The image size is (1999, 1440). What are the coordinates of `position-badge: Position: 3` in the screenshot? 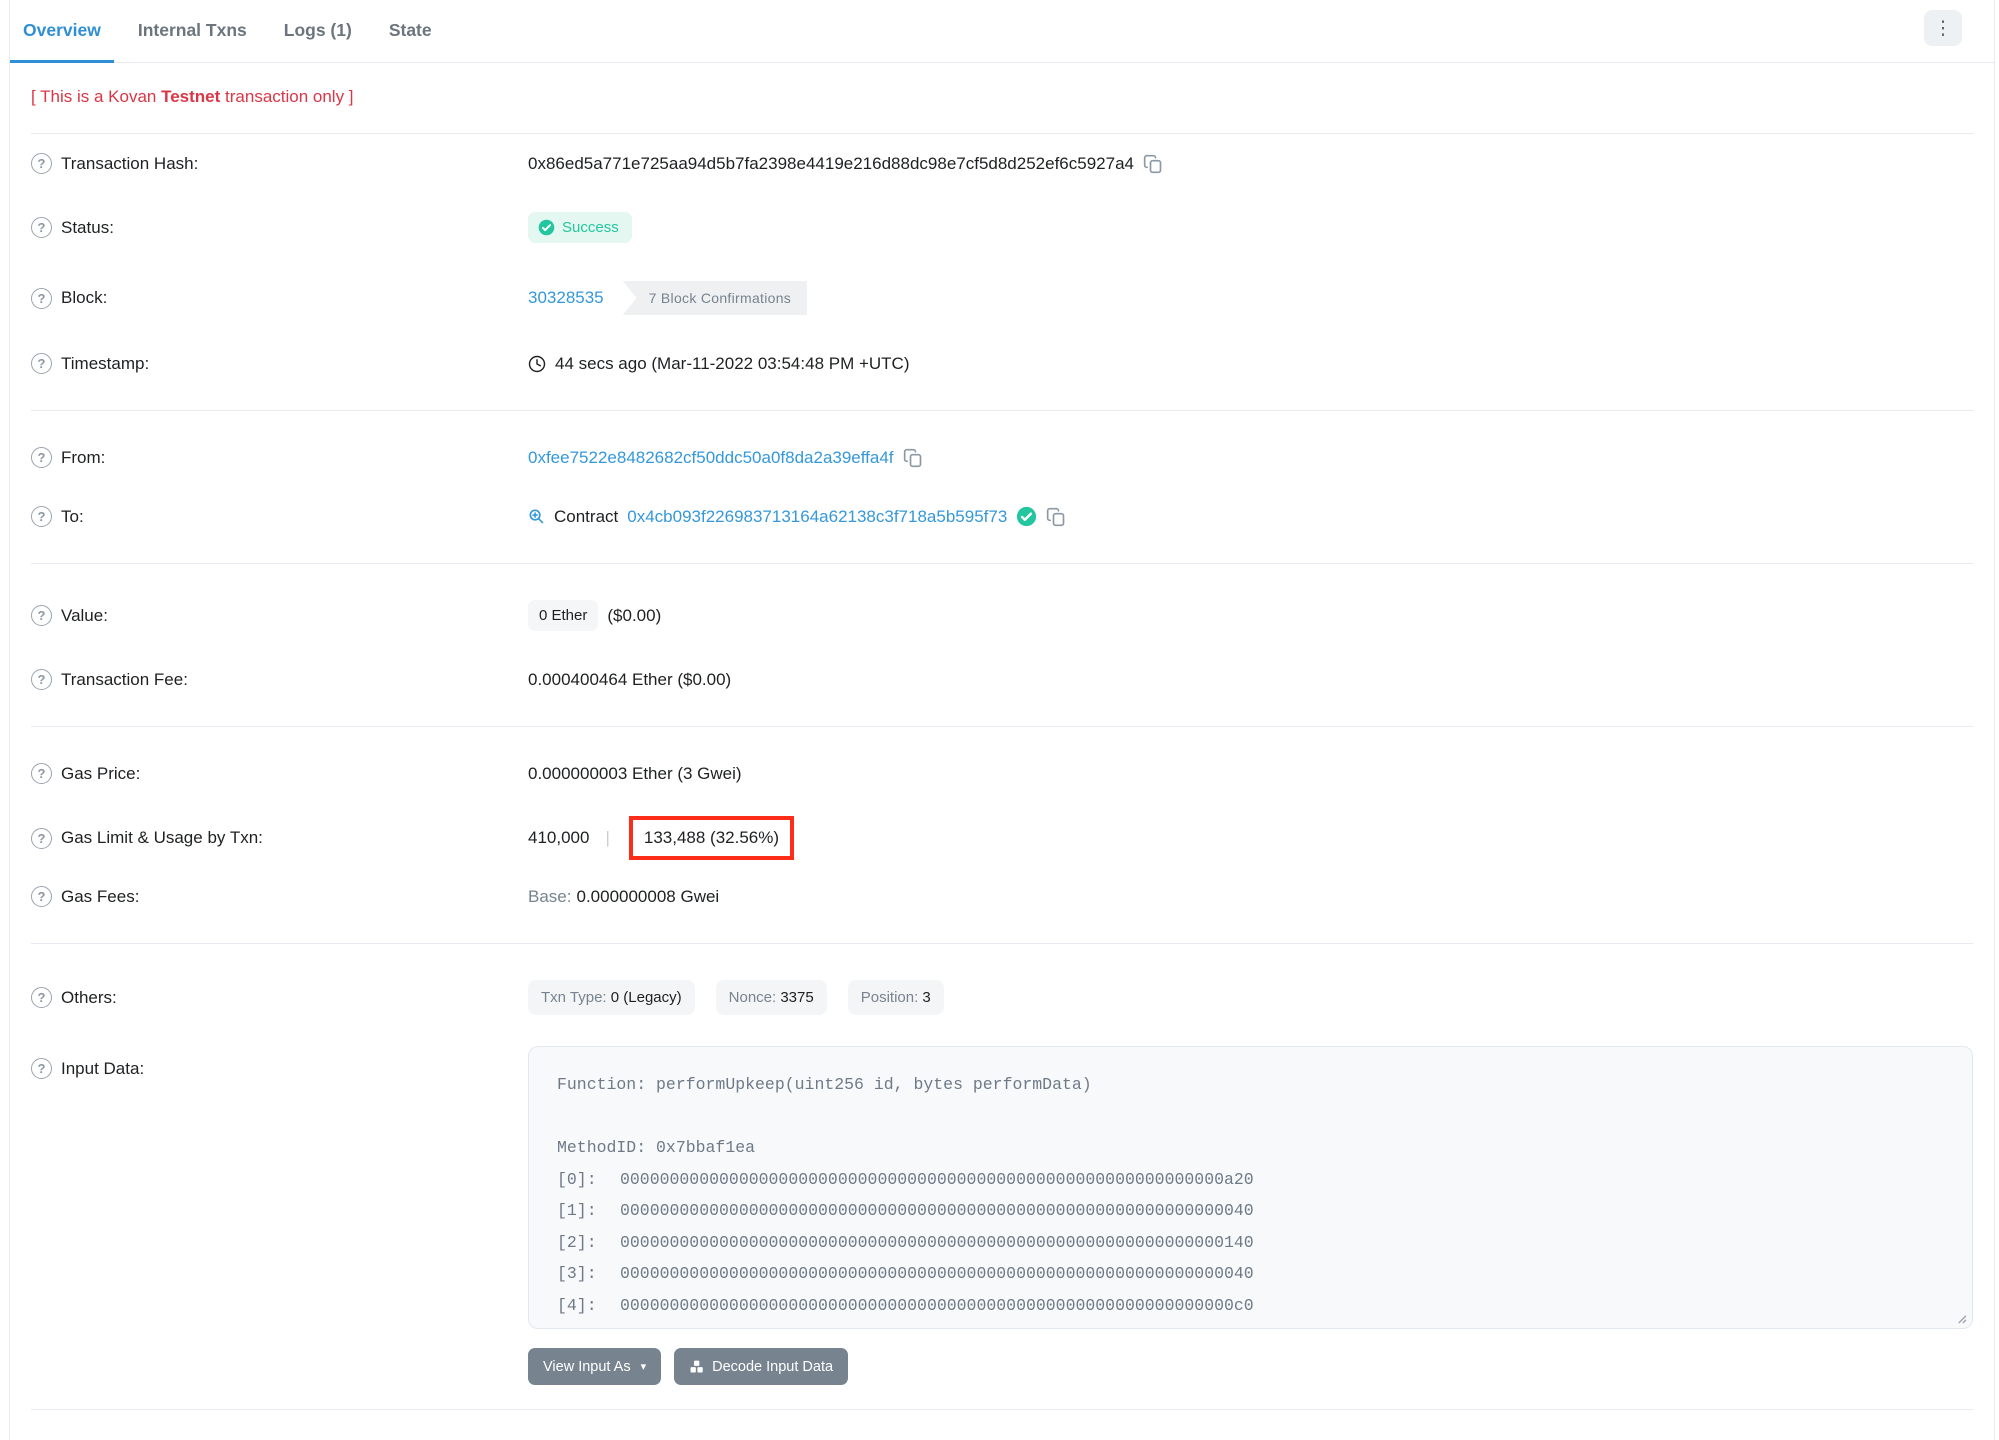 It's located at (895, 997).